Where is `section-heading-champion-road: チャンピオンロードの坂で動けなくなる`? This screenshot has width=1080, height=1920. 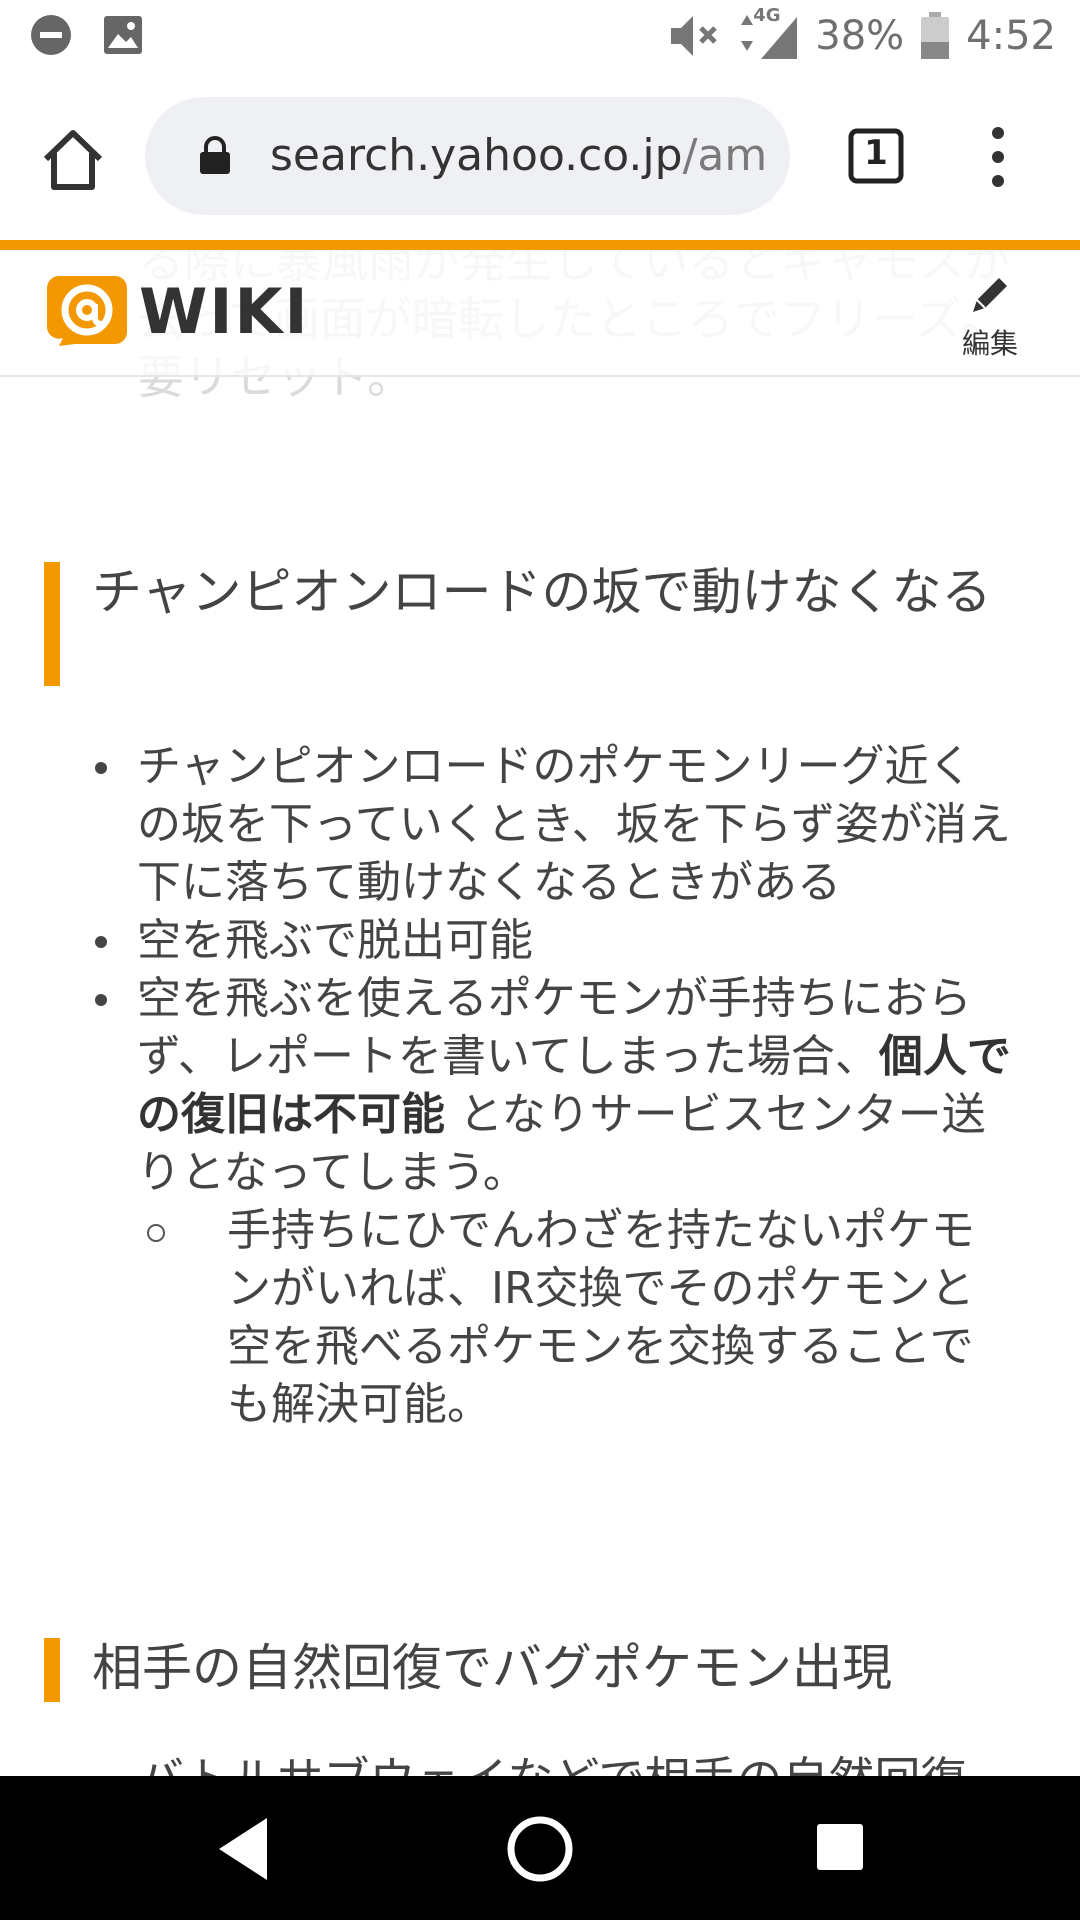 section-heading-champion-road: チャンピオンロードの坂で動けなくなる is located at coordinates (534, 624).